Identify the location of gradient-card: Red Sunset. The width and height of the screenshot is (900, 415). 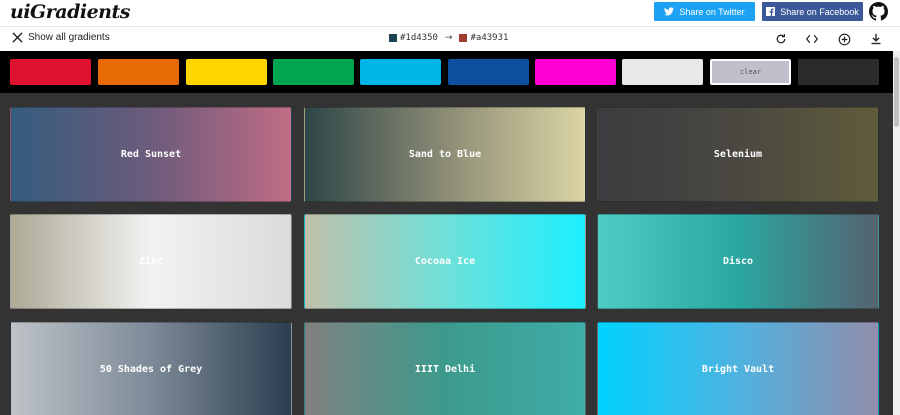
(151, 154).